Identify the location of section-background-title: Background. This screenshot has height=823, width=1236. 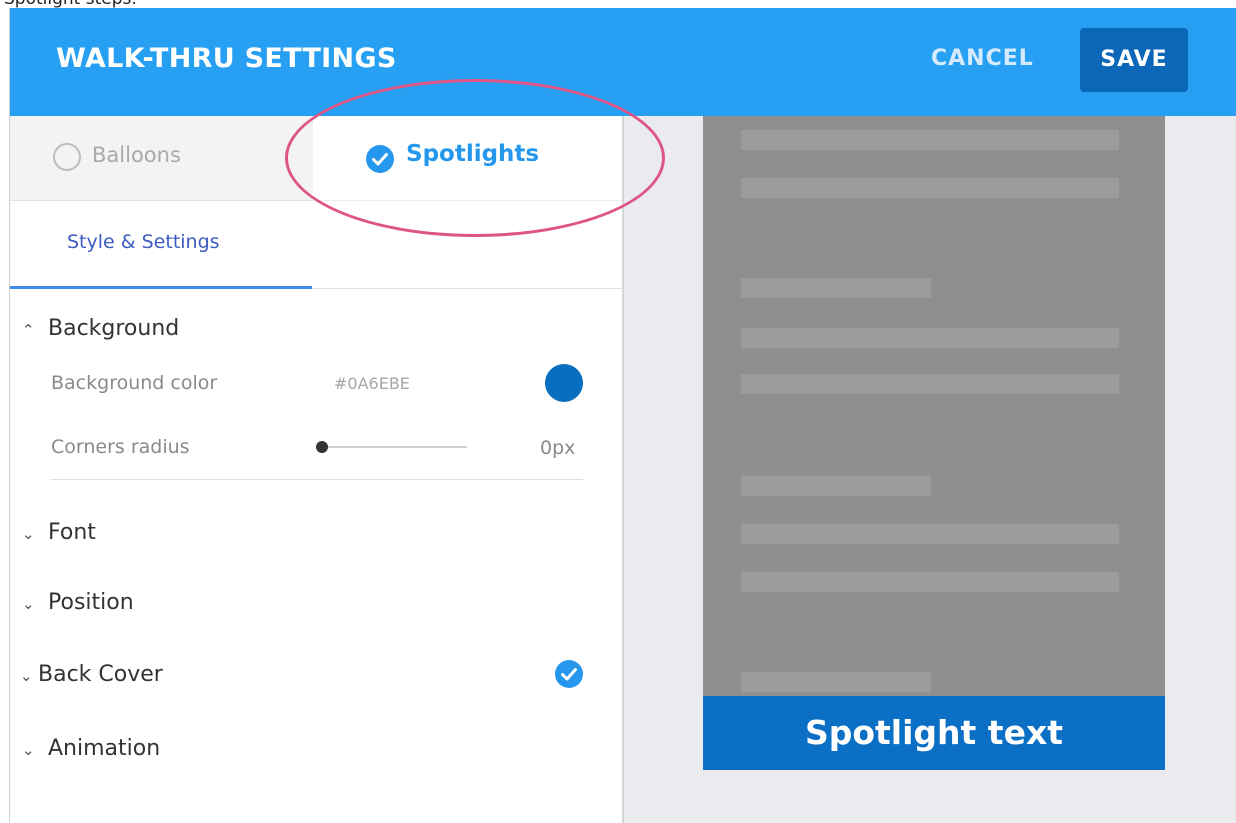
(114, 328).